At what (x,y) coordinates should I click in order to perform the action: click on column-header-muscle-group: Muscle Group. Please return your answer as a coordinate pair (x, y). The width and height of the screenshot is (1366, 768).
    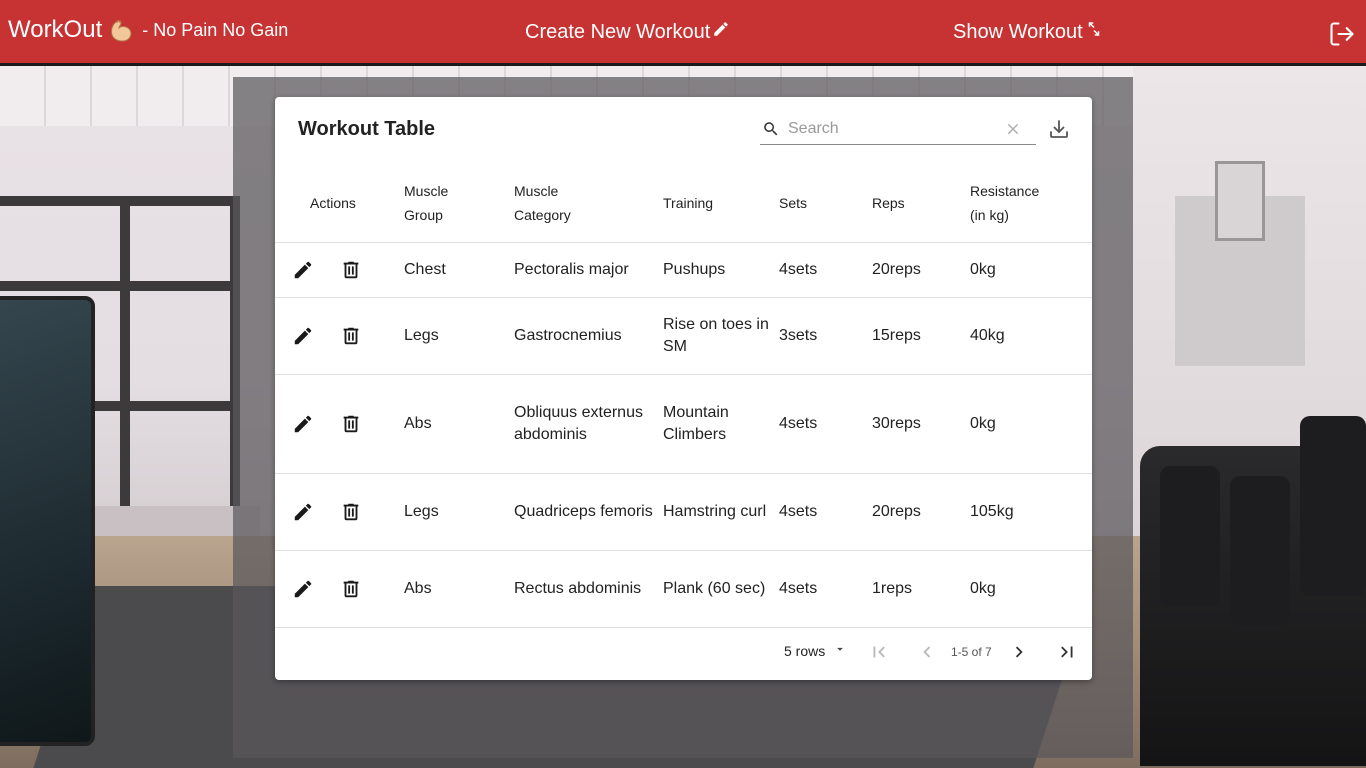
    Looking at the image, I should click on (459, 203).